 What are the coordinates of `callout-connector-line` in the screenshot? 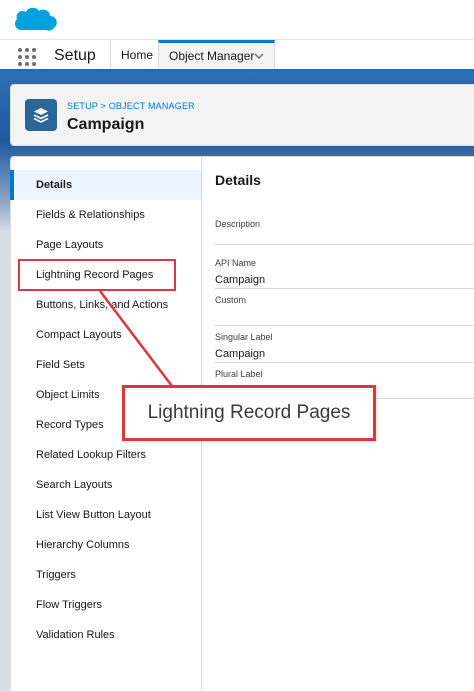 It's located at (136, 338).